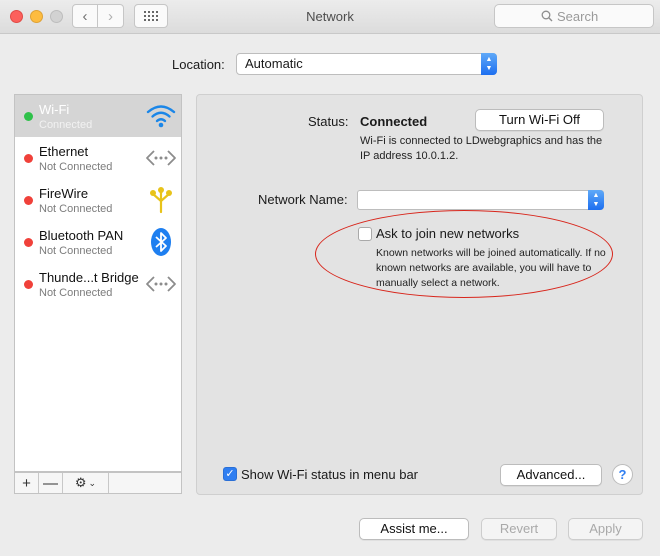 This screenshot has height=556, width=660. What do you see at coordinates (470, 200) in the screenshot?
I see `network-name-input` at bounding box center [470, 200].